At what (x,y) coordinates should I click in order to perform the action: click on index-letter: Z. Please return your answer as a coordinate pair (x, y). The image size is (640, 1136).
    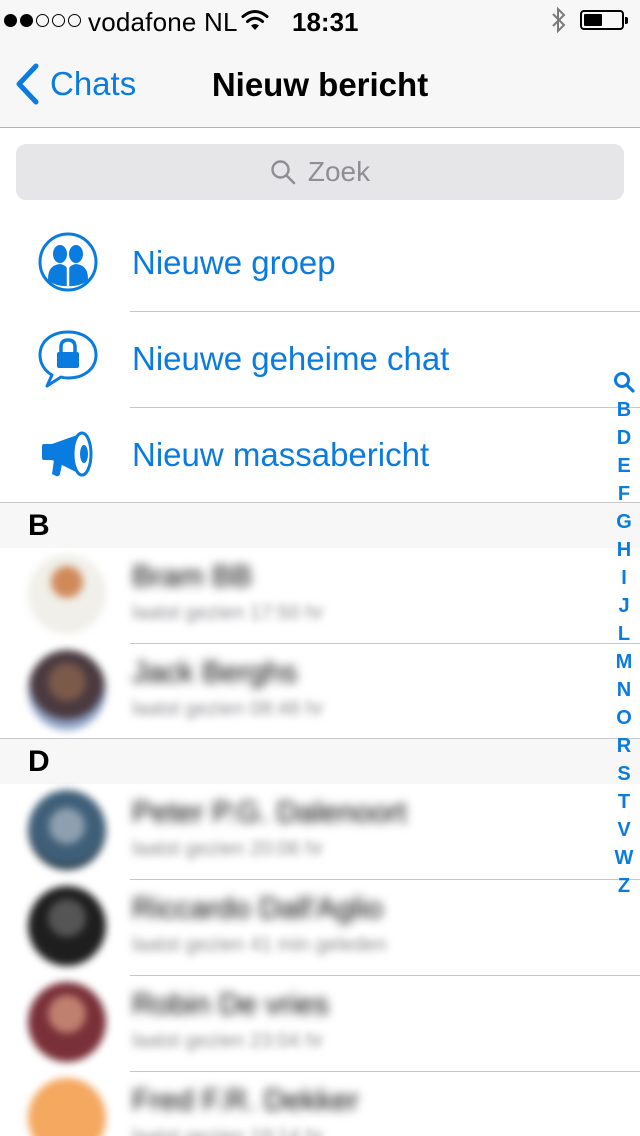
    Looking at the image, I should click on (624, 886).